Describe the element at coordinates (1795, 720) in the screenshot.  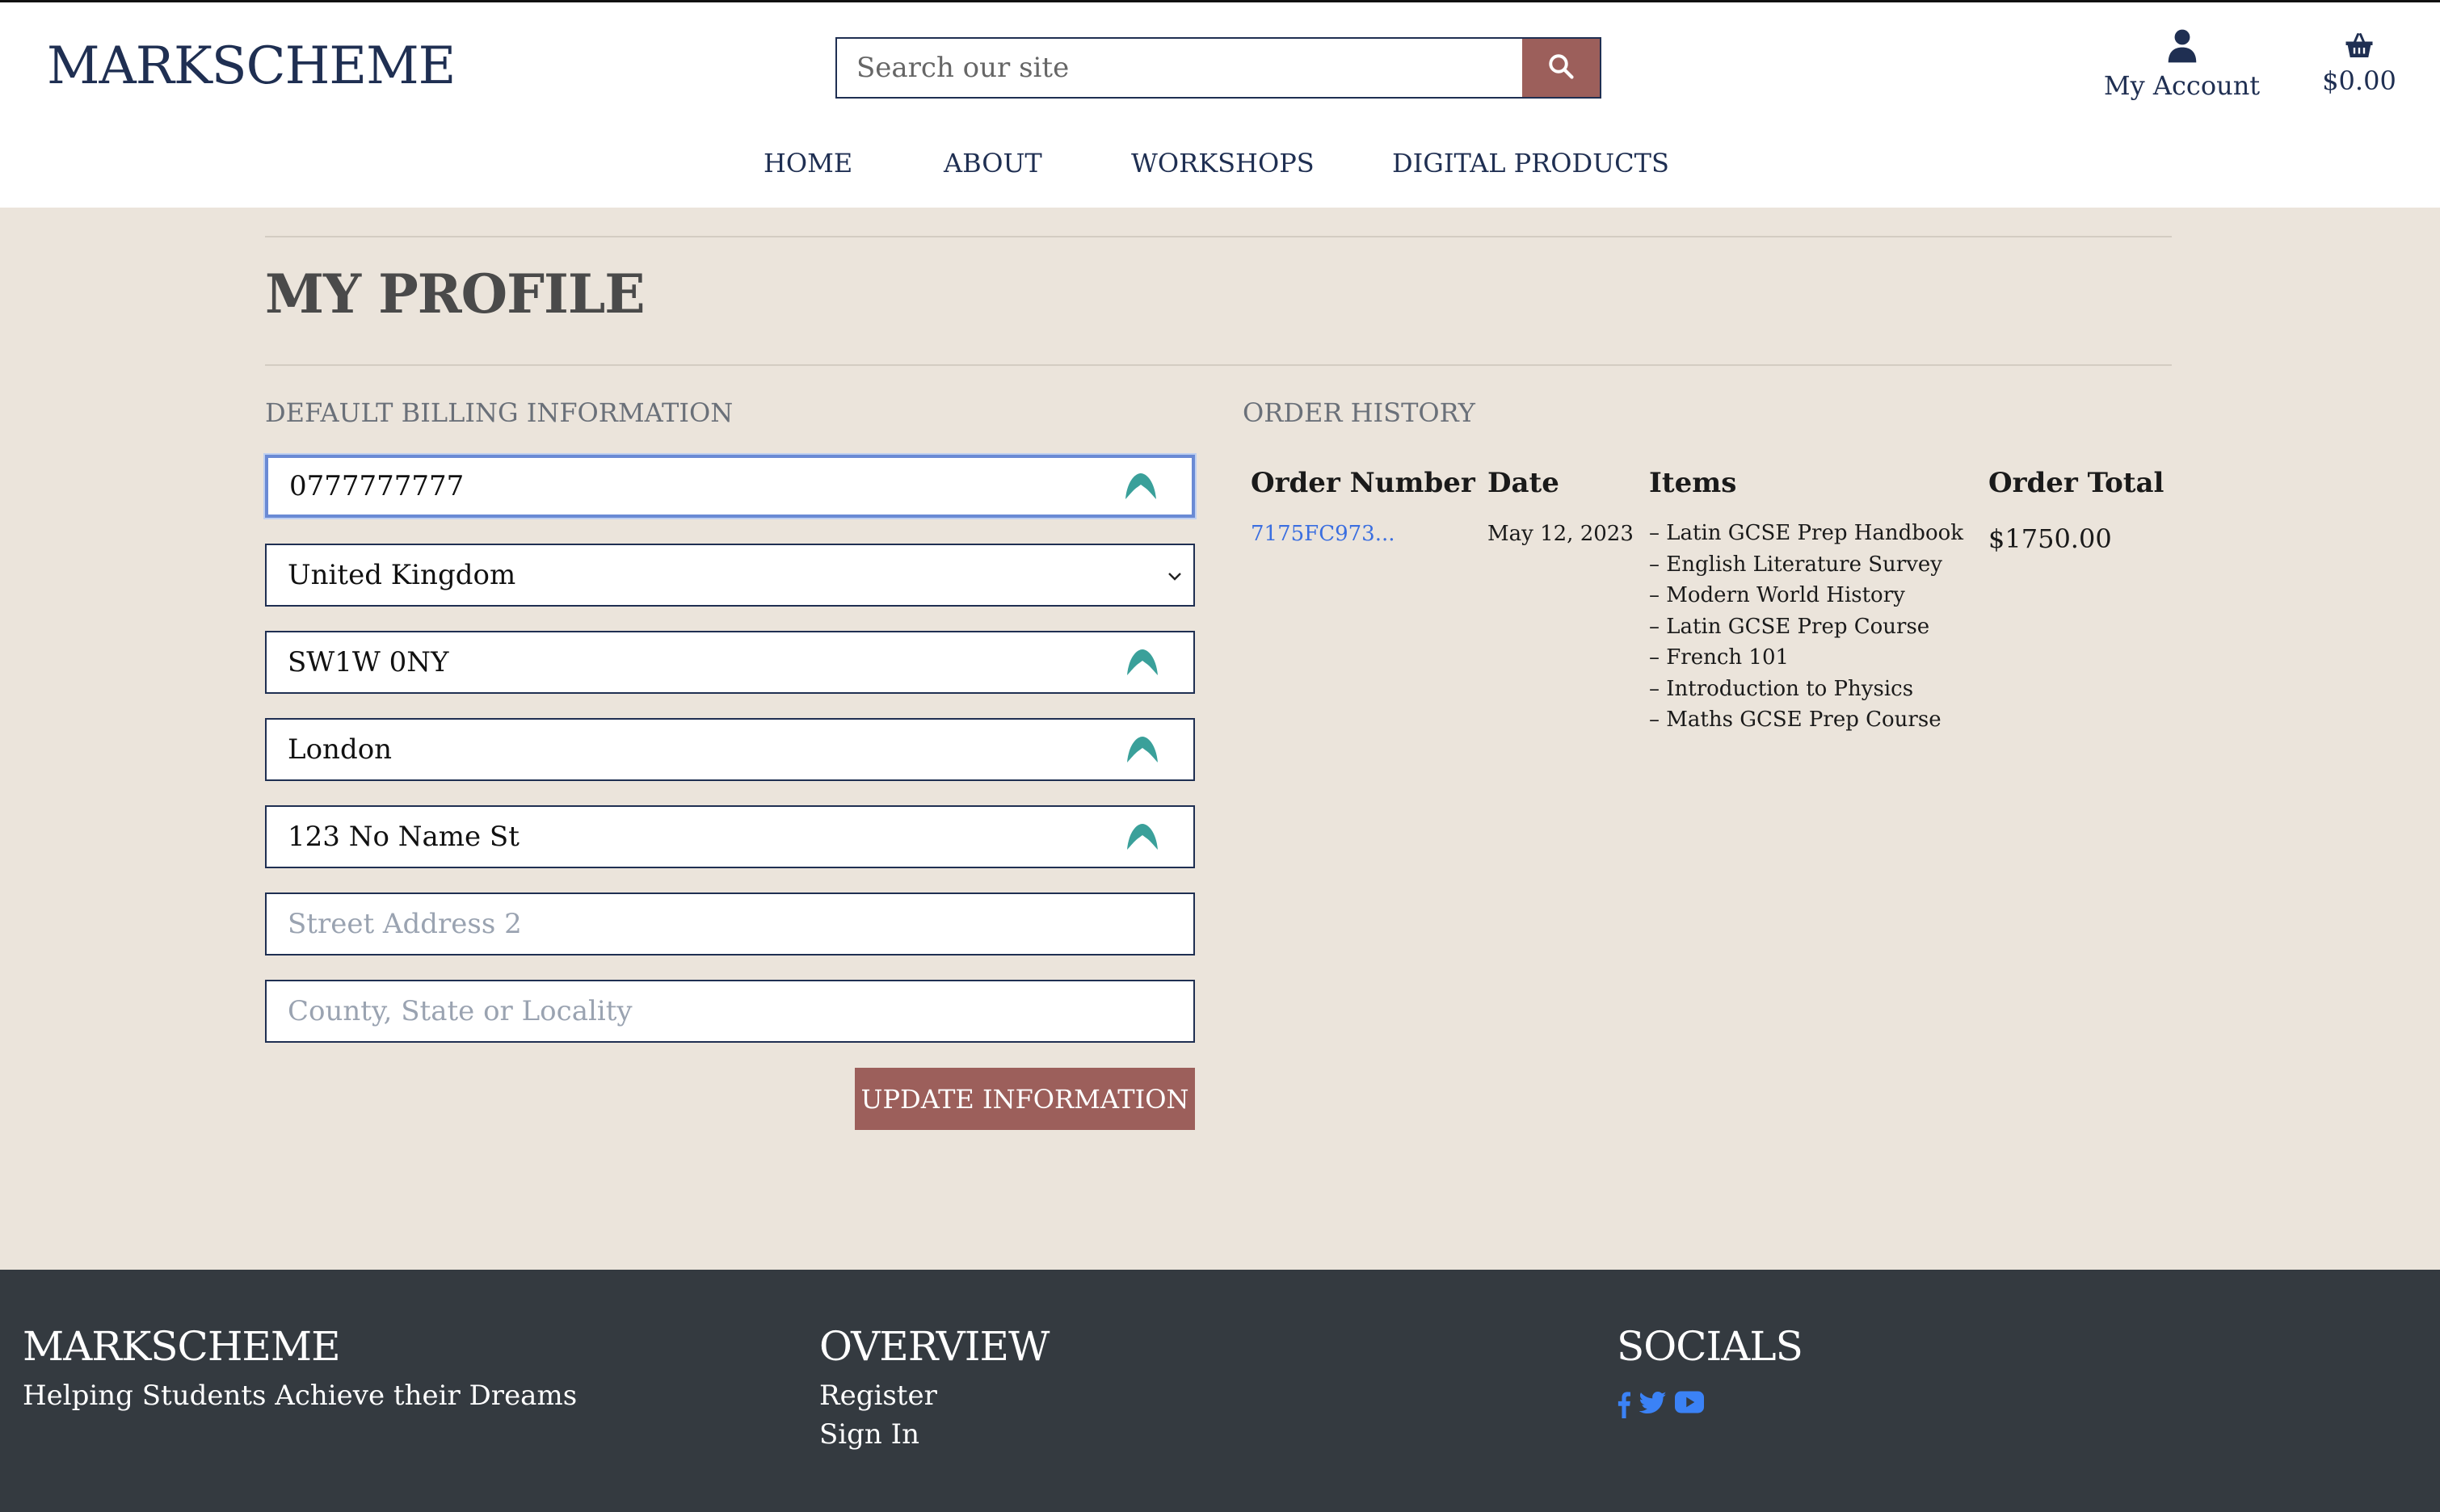
I see `list-item: – Maths GCSE Prep Course` at that location.